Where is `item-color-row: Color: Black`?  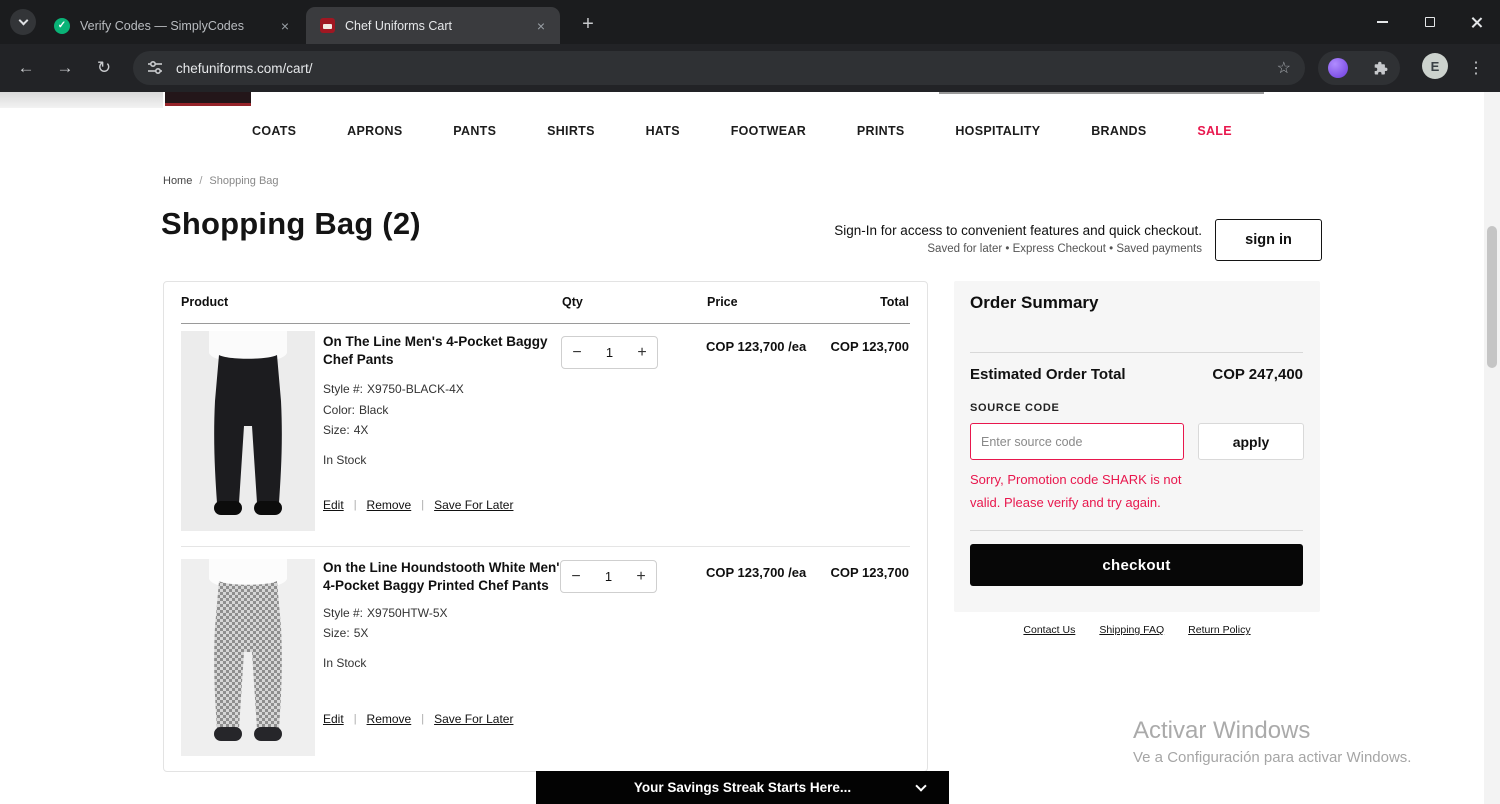 item-color-row: Color: Black is located at coordinates (355, 410).